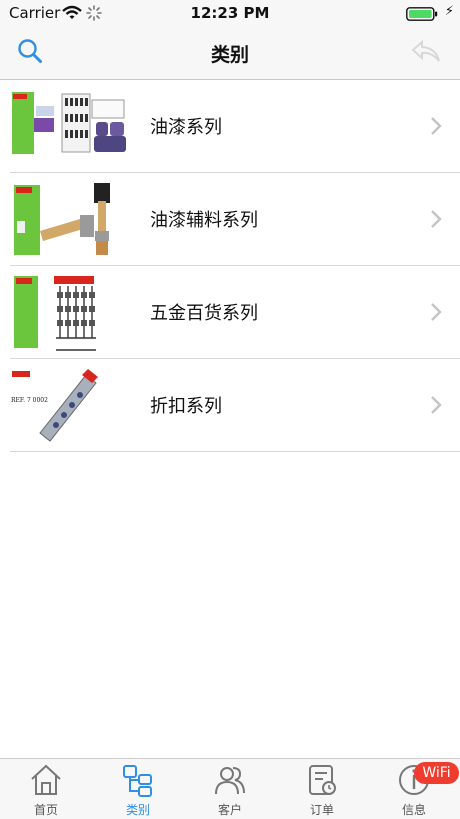 The height and width of the screenshot is (819, 460). Describe the element at coordinates (69, 126) in the screenshot. I see `paint-product-thumbnail` at that location.